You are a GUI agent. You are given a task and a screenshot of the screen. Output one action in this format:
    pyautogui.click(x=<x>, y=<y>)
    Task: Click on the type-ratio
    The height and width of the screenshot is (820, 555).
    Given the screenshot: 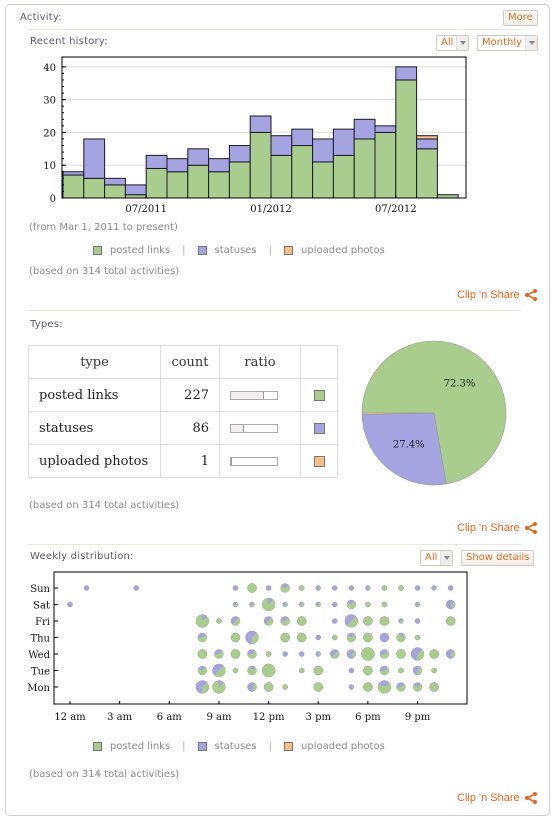 What is the action you would take?
    pyautogui.click(x=260, y=428)
    